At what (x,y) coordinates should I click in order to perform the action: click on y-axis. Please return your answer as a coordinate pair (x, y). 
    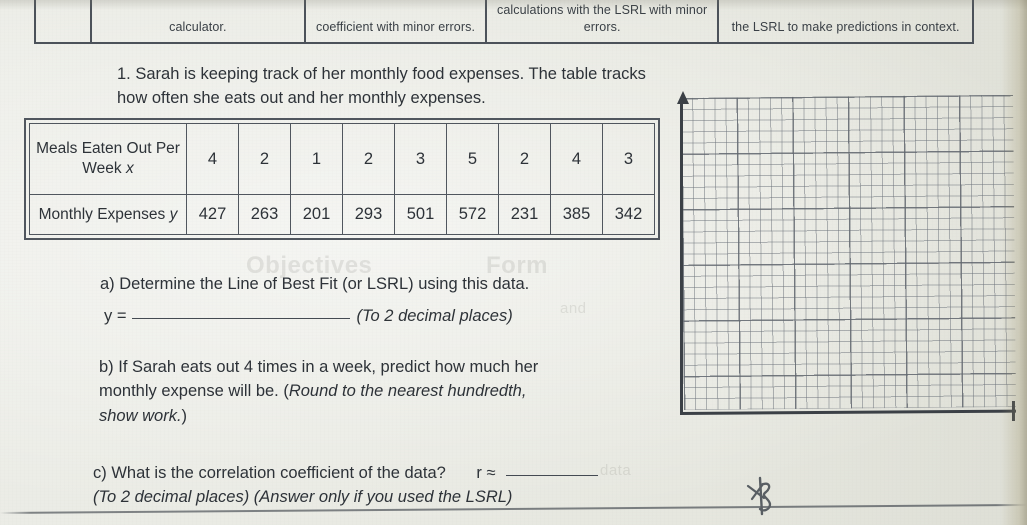
    Looking at the image, I should click on (682, 252).